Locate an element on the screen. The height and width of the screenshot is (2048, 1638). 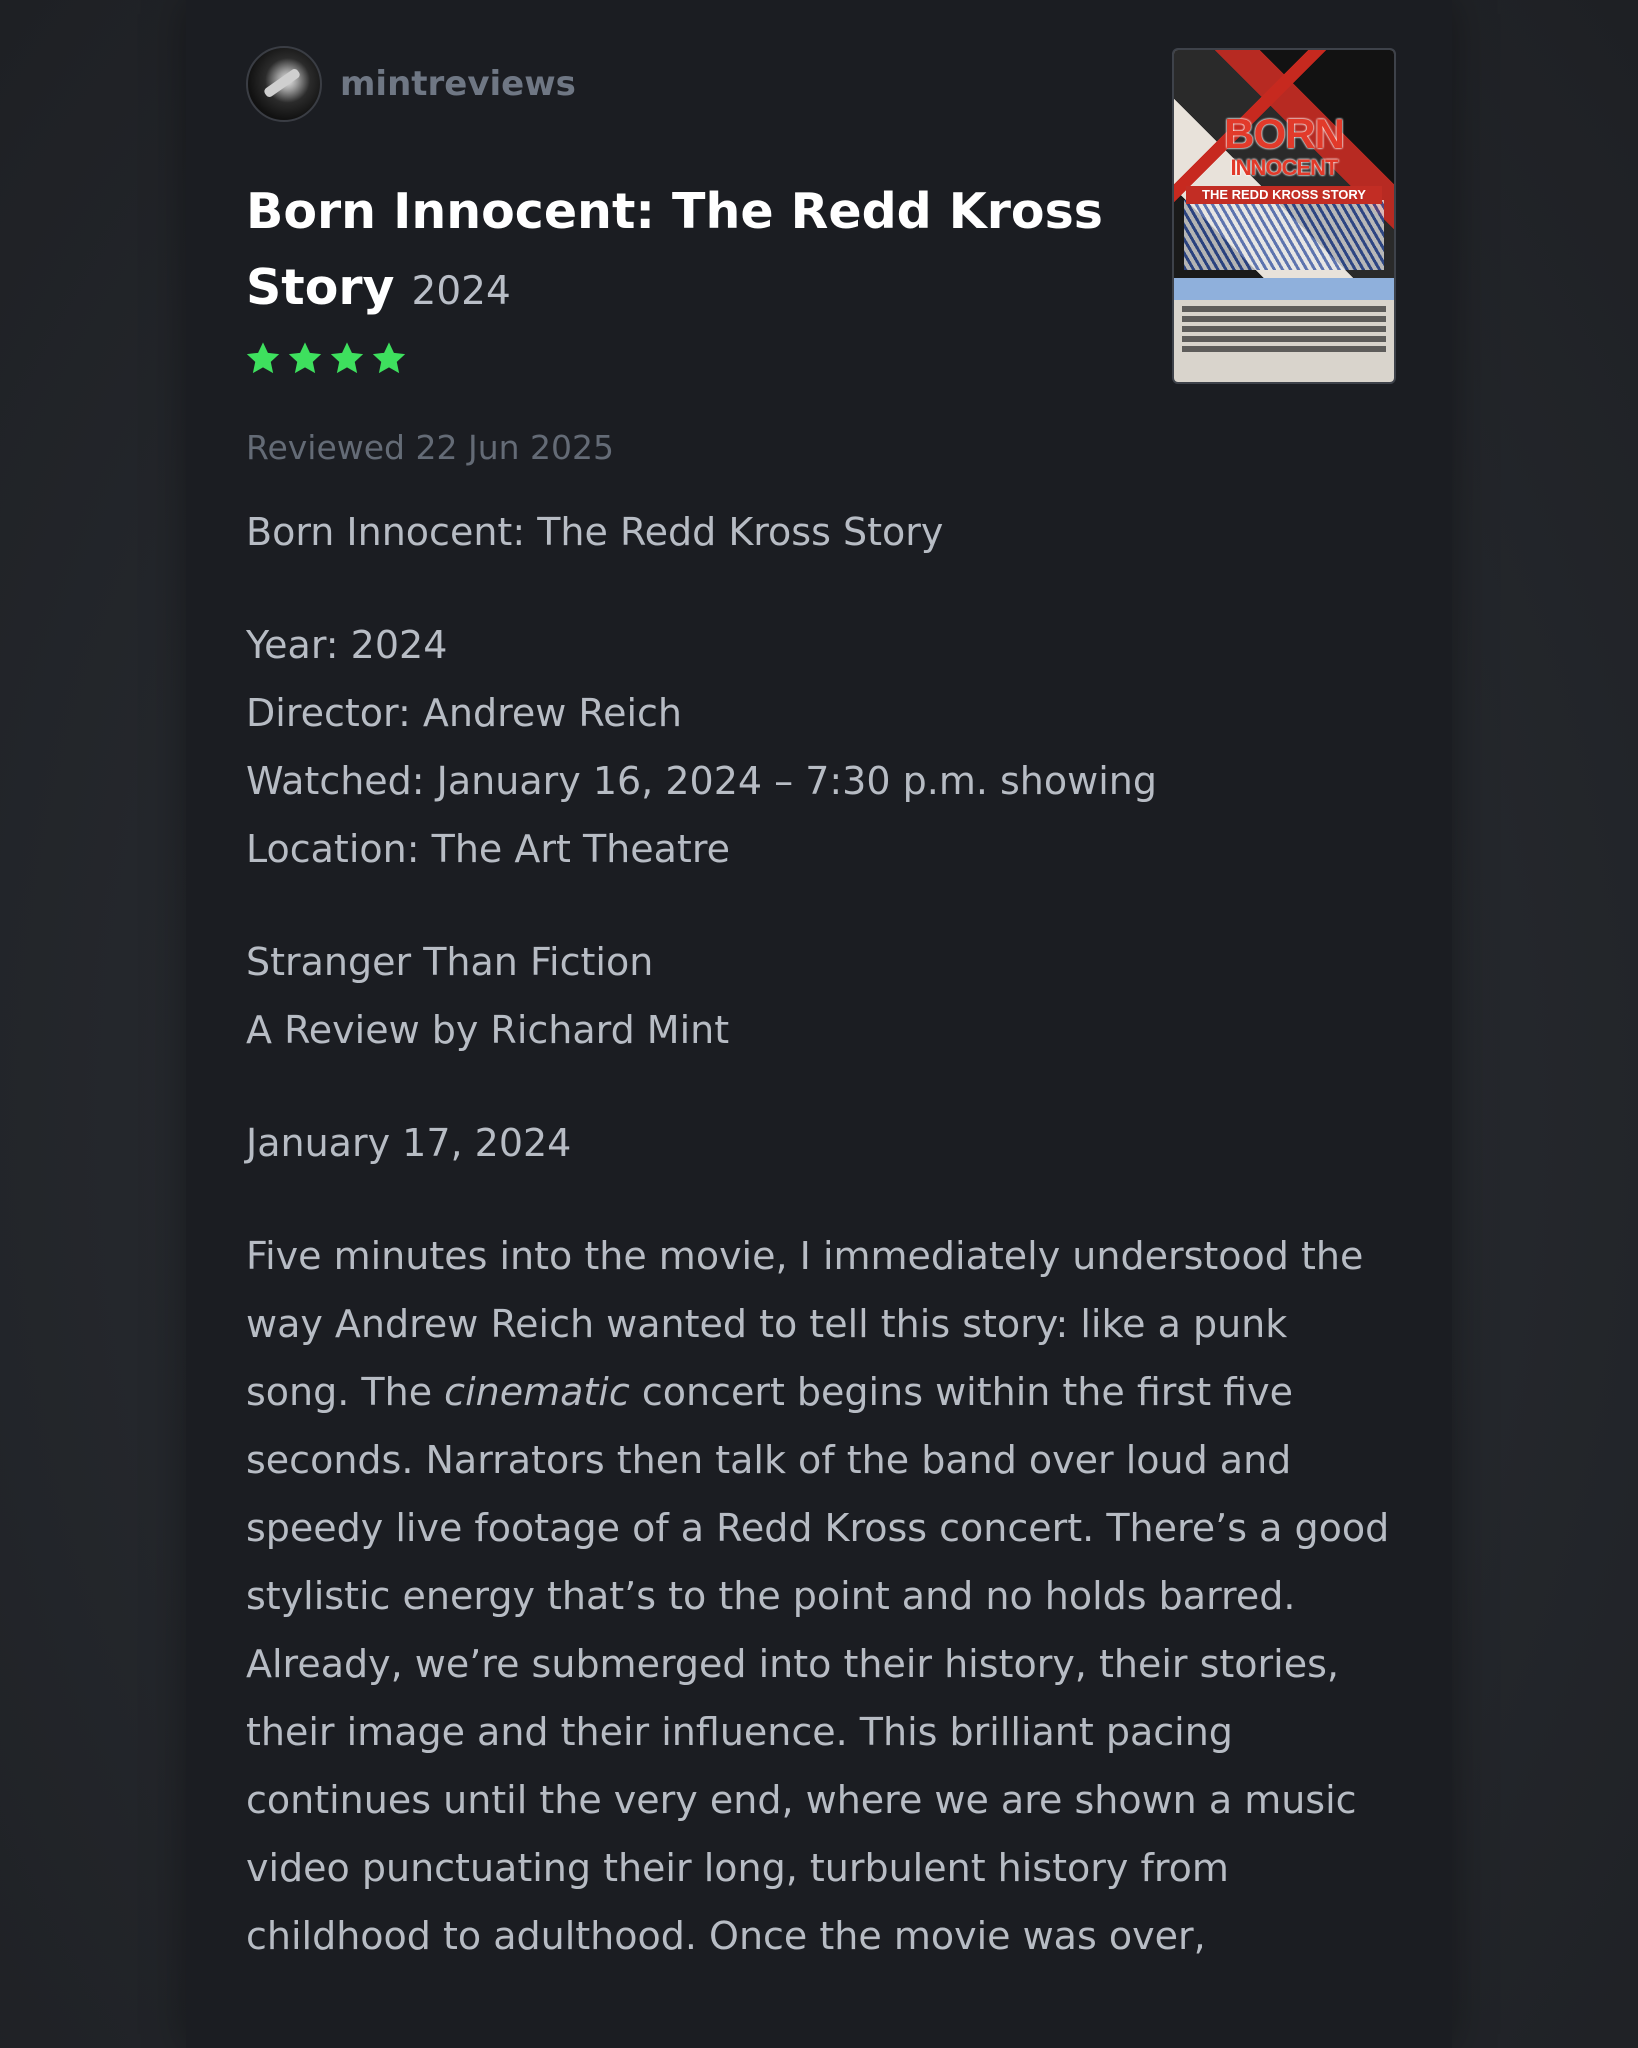
author-header: mintreviews is located at coordinates (411, 84).